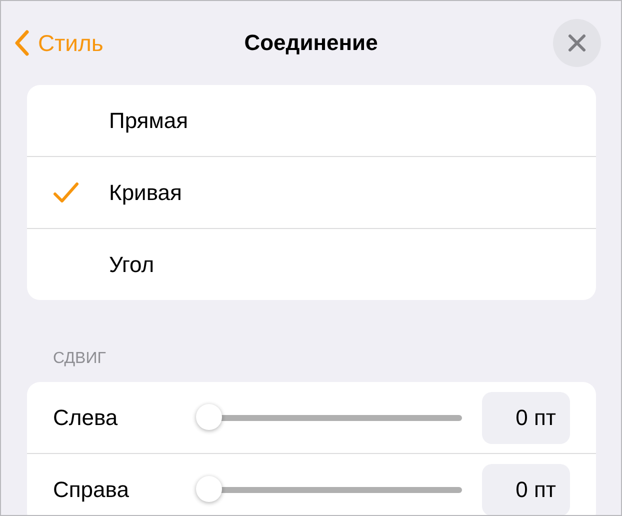 Image resolution: width=622 pixels, height=516 pixels. I want to click on option-row: Кривая, so click(311, 192).